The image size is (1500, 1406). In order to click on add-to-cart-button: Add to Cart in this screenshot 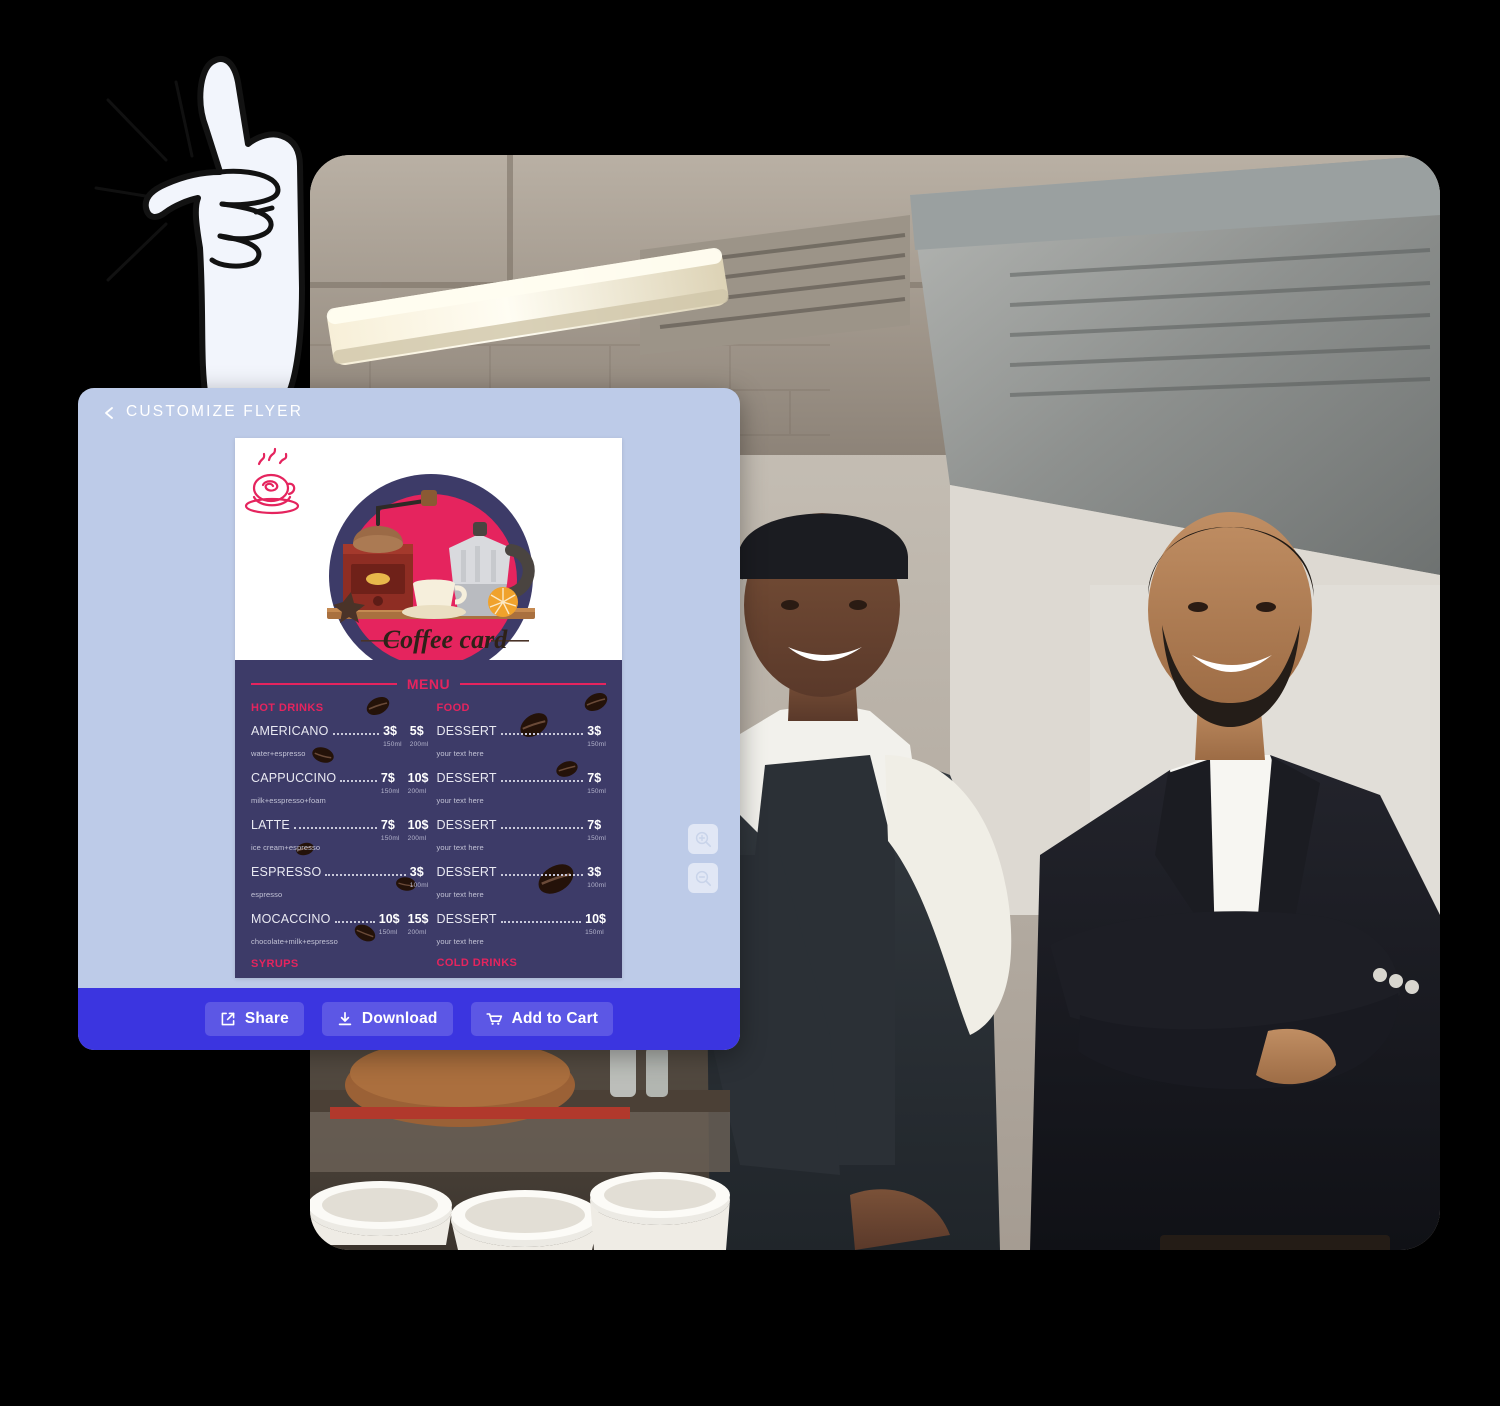, I will do `click(542, 1019)`.